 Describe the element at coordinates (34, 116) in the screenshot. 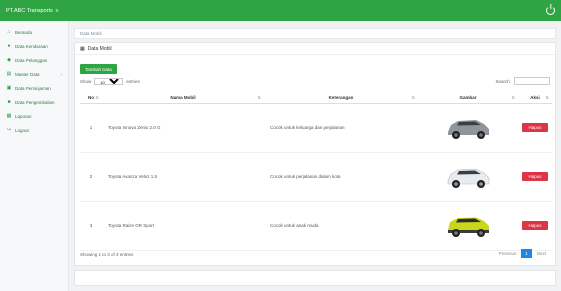

I see `sidebar-item-laporan: ▦ Laporan` at that location.